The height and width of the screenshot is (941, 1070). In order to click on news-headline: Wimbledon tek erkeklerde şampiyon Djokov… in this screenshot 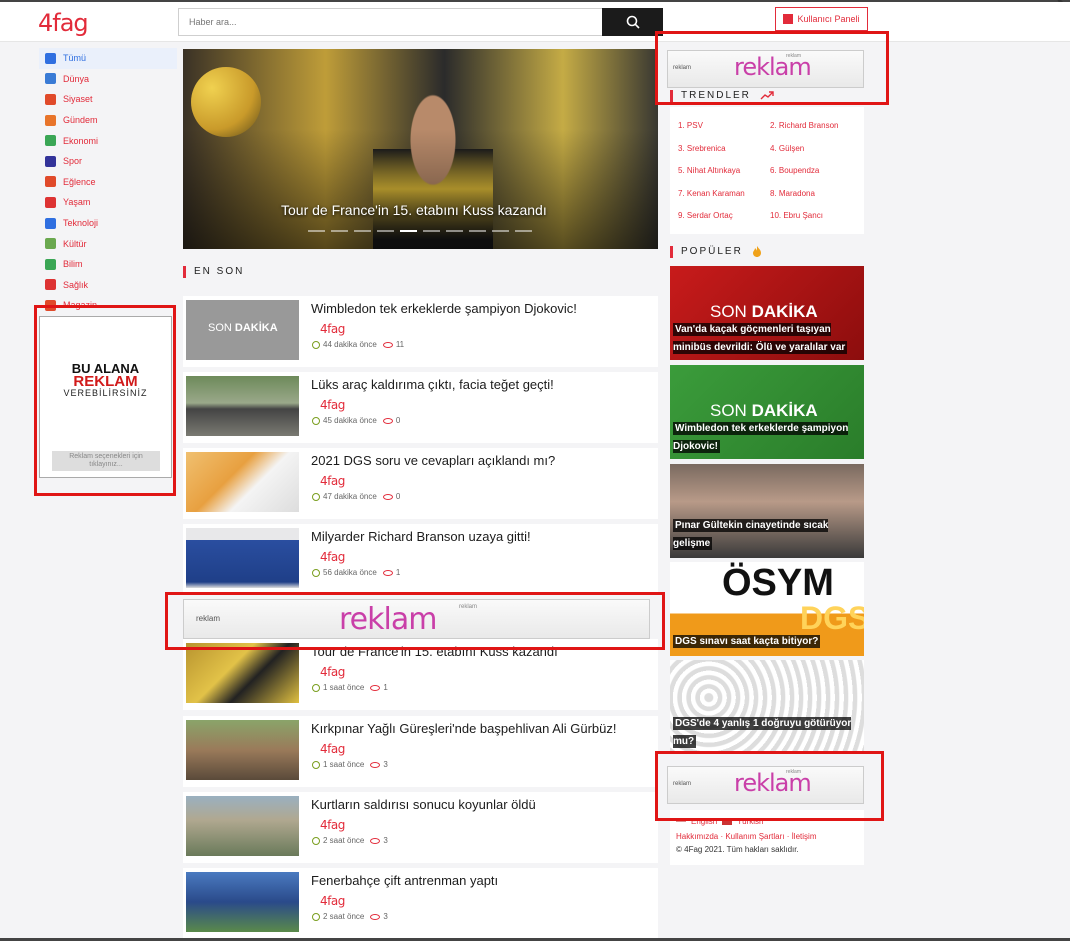, I will do `click(444, 308)`.